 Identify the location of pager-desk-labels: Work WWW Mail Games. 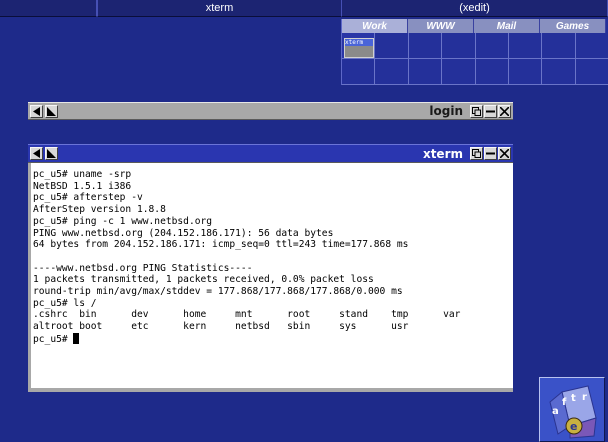
(475, 26).